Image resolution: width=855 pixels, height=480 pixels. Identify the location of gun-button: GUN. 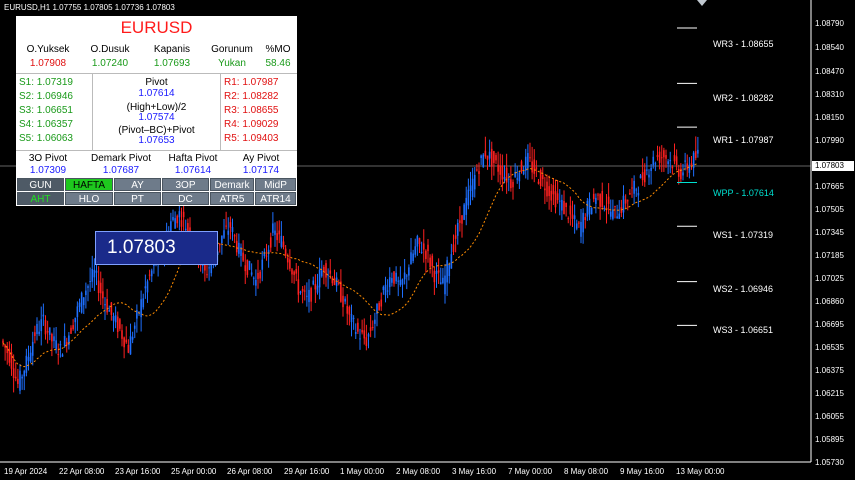
(40, 184).